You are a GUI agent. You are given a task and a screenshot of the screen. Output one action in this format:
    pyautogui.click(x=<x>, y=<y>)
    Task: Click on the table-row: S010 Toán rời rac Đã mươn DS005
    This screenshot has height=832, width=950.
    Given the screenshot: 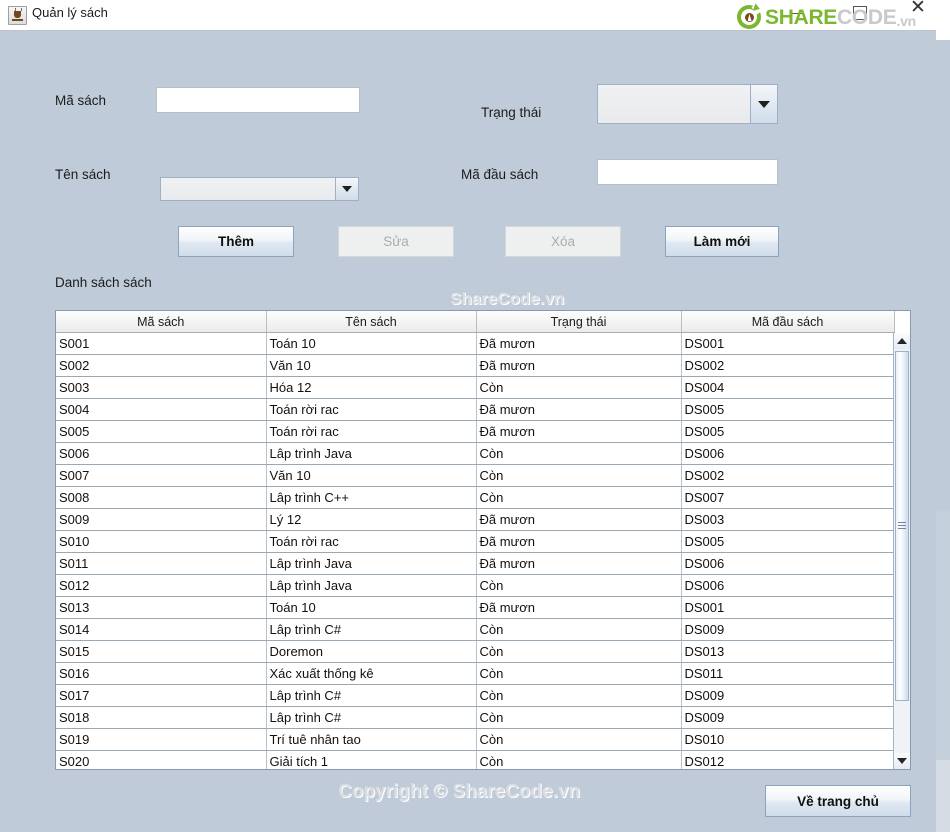 What is the action you would take?
    pyautogui.click(x=475, y=541)
    